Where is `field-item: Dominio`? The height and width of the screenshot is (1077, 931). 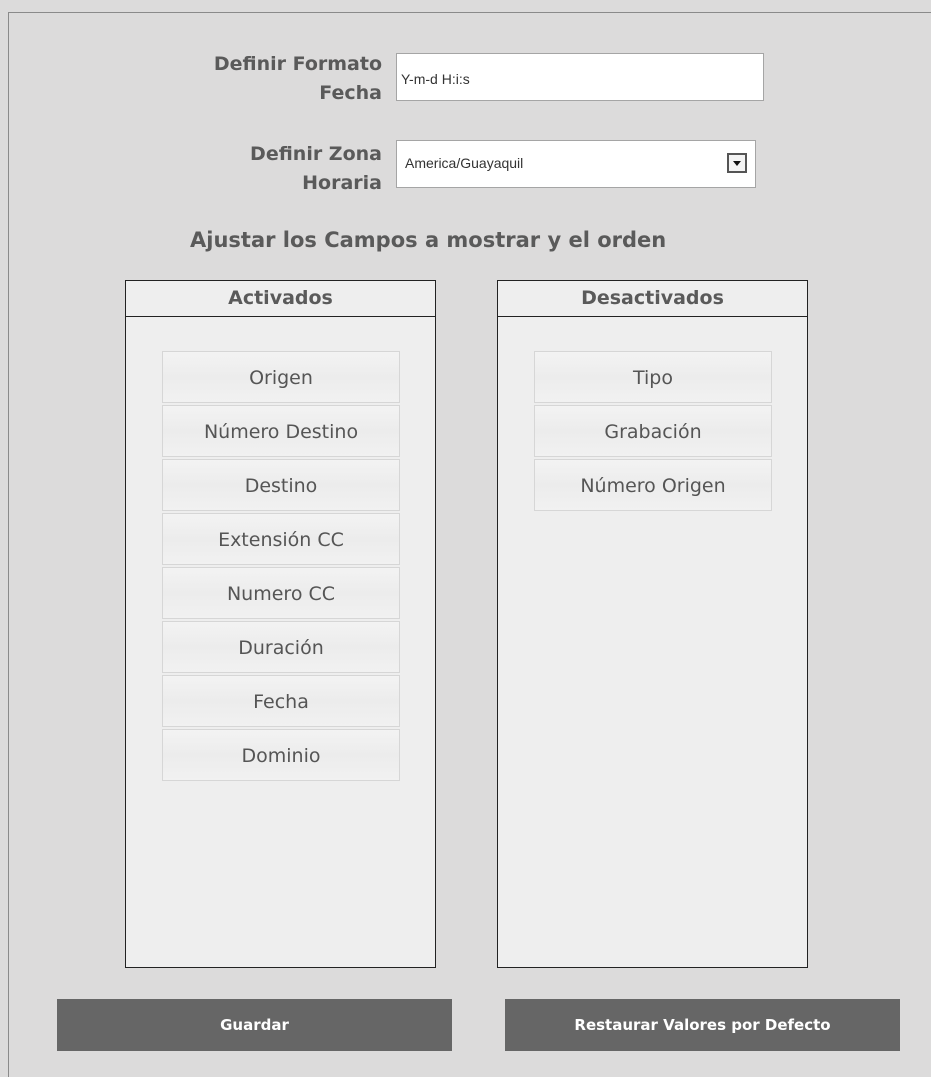
field-item: Dominio is located at coordinates (281, 755).